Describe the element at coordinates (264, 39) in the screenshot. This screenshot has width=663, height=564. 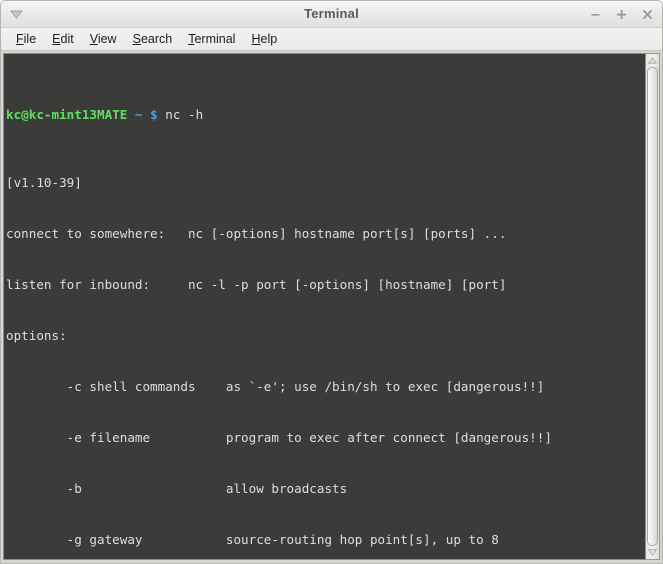
I see `menu-item-help: Help` at that location.